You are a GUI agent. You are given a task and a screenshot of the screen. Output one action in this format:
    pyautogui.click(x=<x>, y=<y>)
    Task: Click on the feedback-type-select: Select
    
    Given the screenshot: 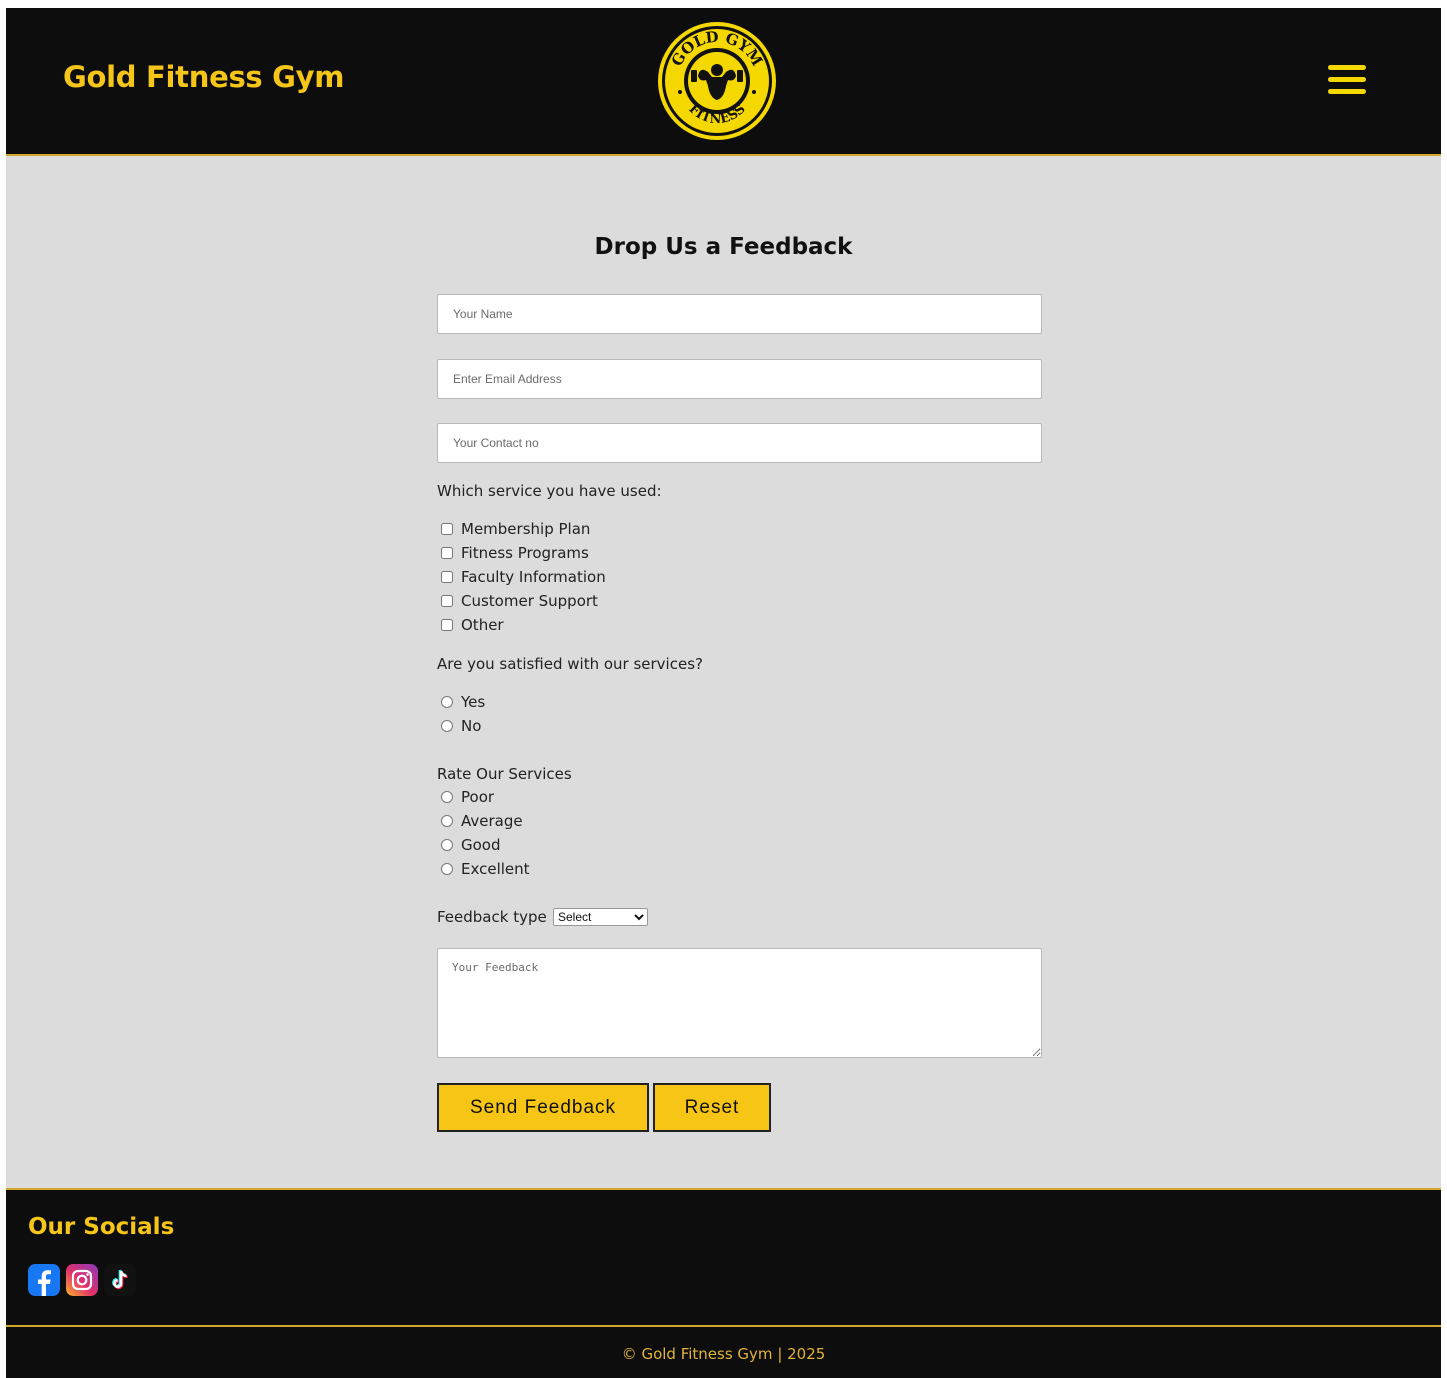 What is the action you would take?
    pyautogui.click(x=600, y=917)
    